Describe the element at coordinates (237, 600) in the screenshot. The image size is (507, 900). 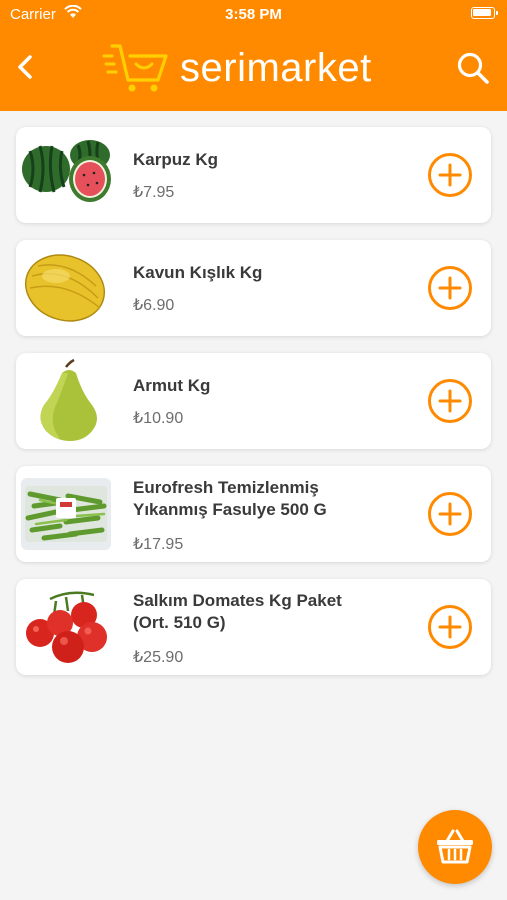
I see `product-name-line: Salkım Domates Kg Paket` at that location.